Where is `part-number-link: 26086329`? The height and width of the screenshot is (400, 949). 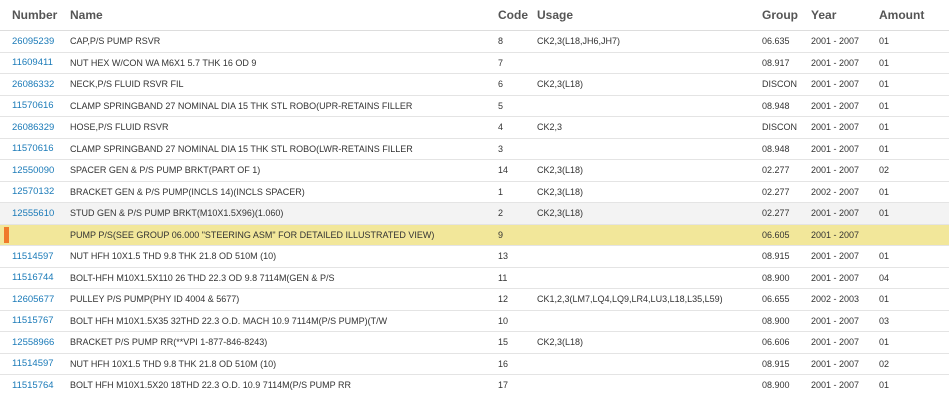
part-number-link: 26086329 is located at coordinates (33, 127).